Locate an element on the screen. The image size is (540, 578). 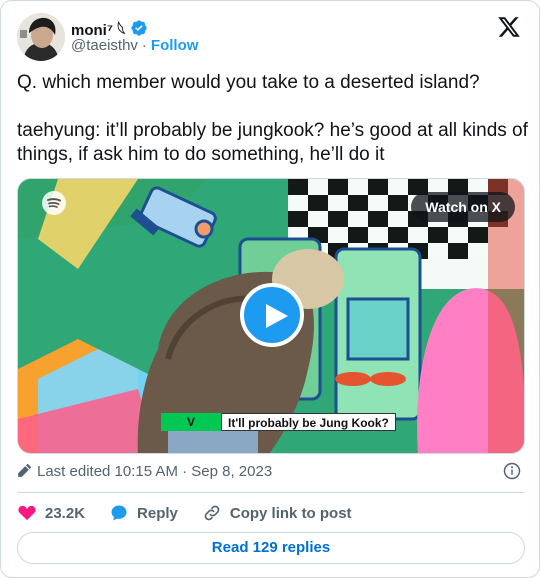
info-icon is located at coordinates (512, 471).